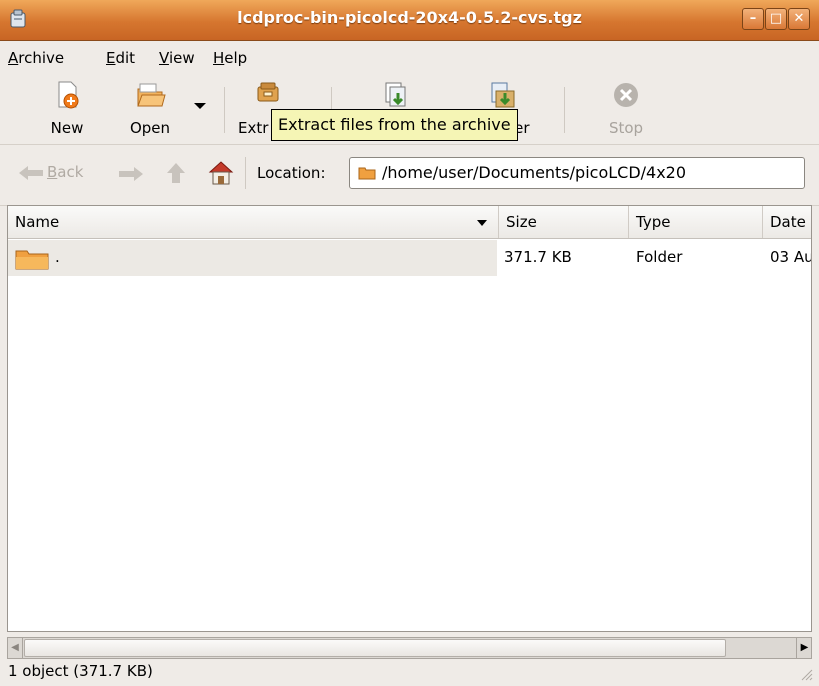 The width and height of the screenshot is (819, 686). Describe the element at coordinates (804, 648) in the screenshot. I see `scroll-right-button: ▶` at that location.